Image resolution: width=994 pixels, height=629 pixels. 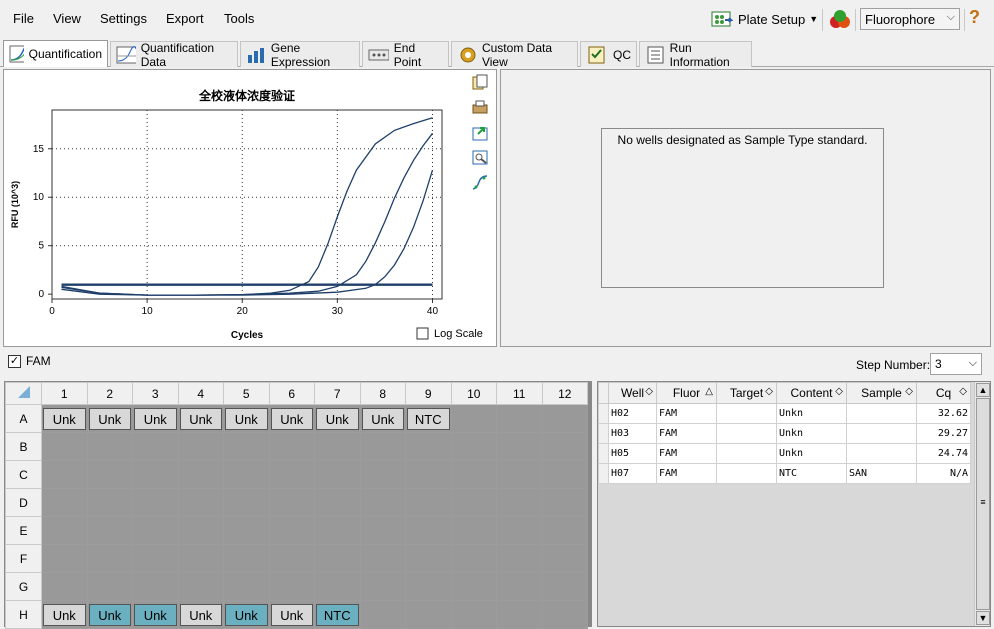 I want to click on scroll-thumb: ≡, so click(x=983, y=504).